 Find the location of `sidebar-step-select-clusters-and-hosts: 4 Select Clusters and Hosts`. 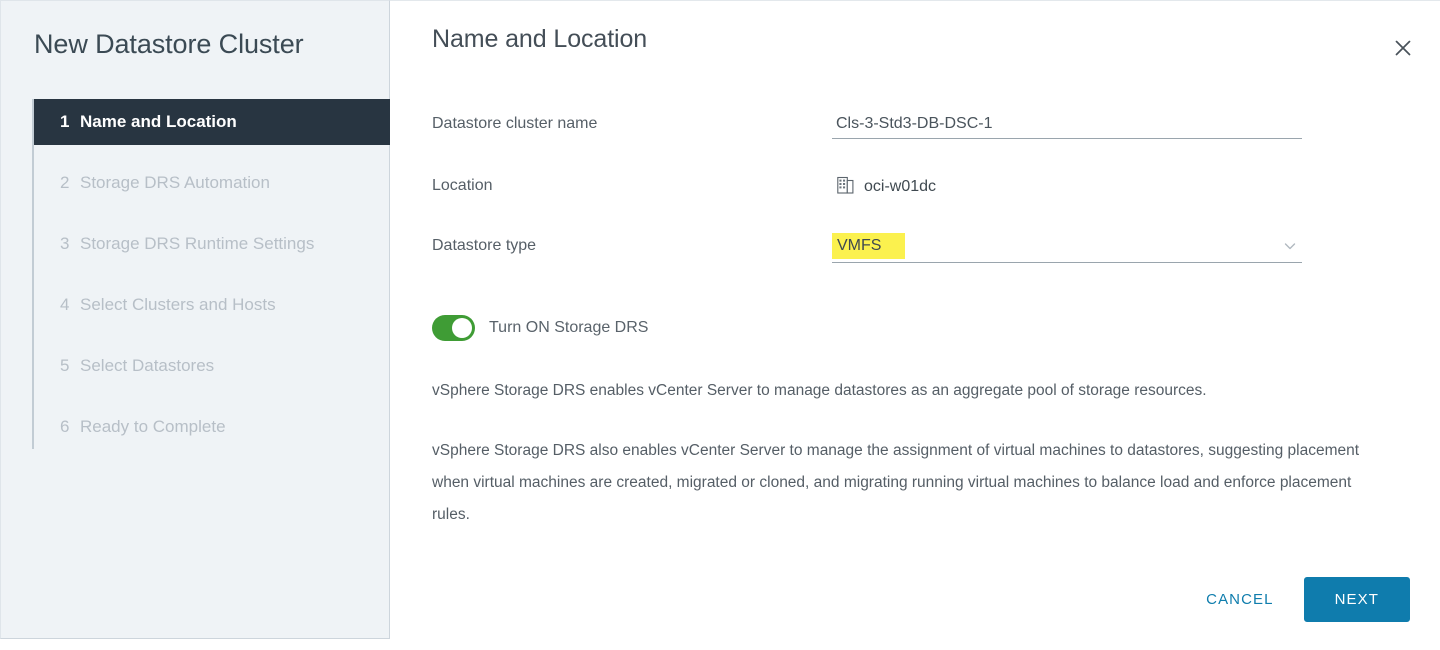

sidebar-step-select-clusters-and-hosts: 4 Select Clusters and Hosts is located at coordinates (211, 305).